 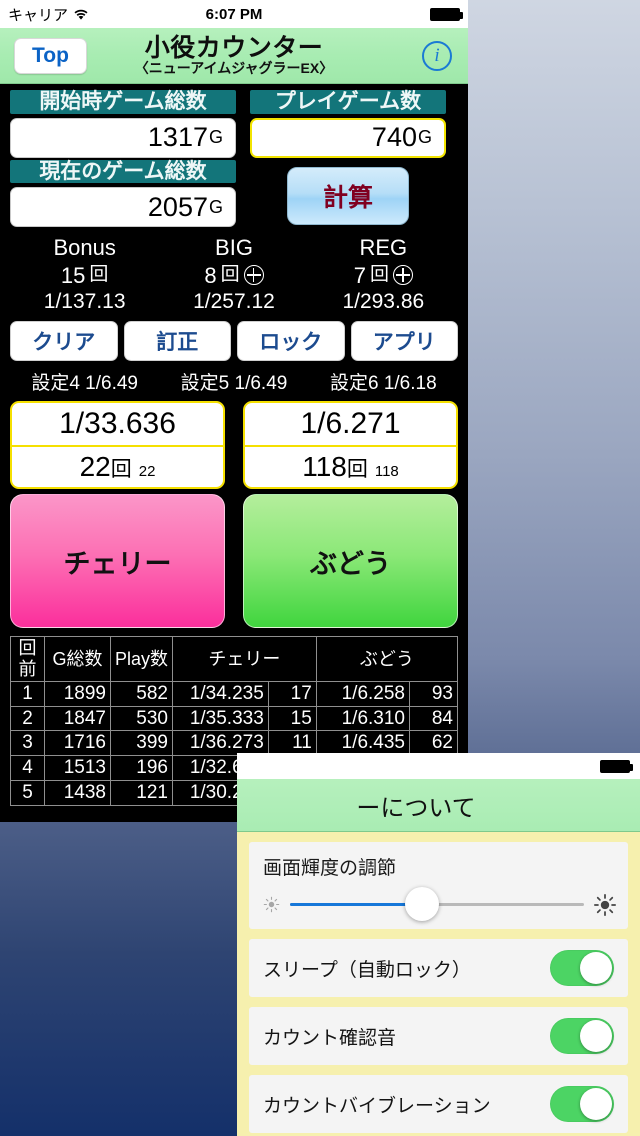 I want to click on correct-button: 訂正, so click(x=177, y=341).